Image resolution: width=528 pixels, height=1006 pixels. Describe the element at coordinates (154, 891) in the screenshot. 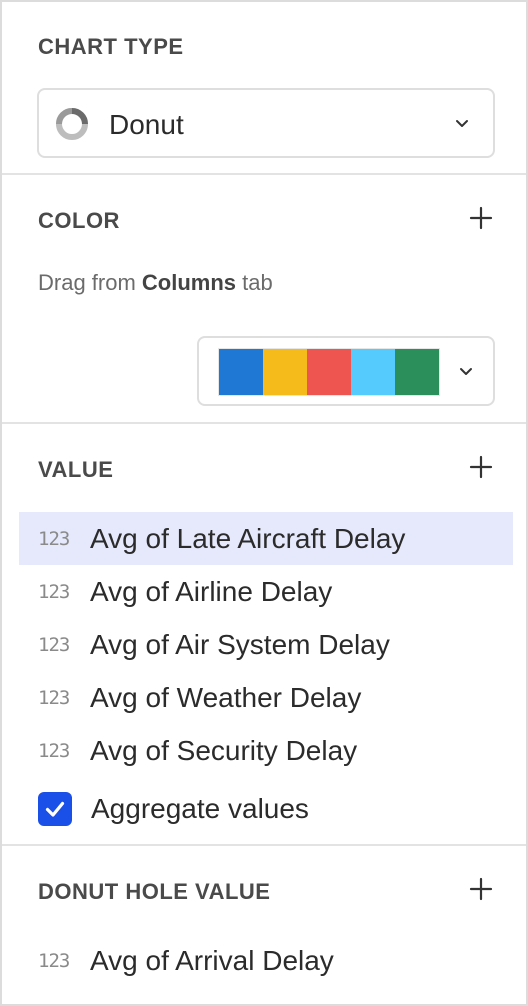

I see `donut-hole-title: DONUT HOLE VALUE` at that location.